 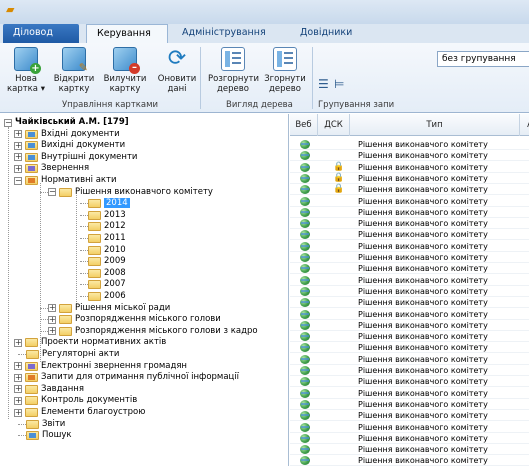 I want to click on tree-node-label: Нормативні акти, so click(x=79, y=180).